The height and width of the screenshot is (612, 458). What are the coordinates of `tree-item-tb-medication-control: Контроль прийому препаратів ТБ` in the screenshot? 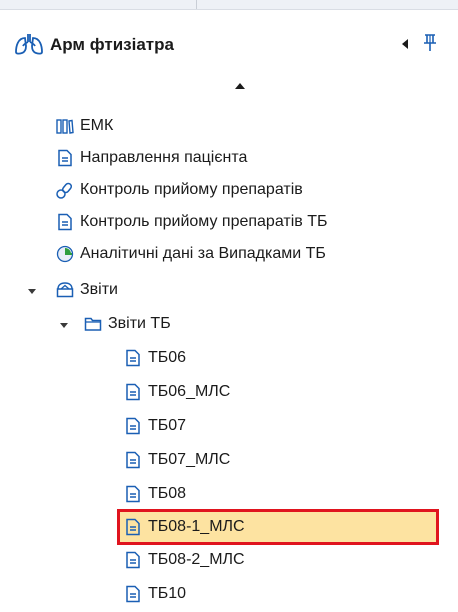 It's located at (191, 222).